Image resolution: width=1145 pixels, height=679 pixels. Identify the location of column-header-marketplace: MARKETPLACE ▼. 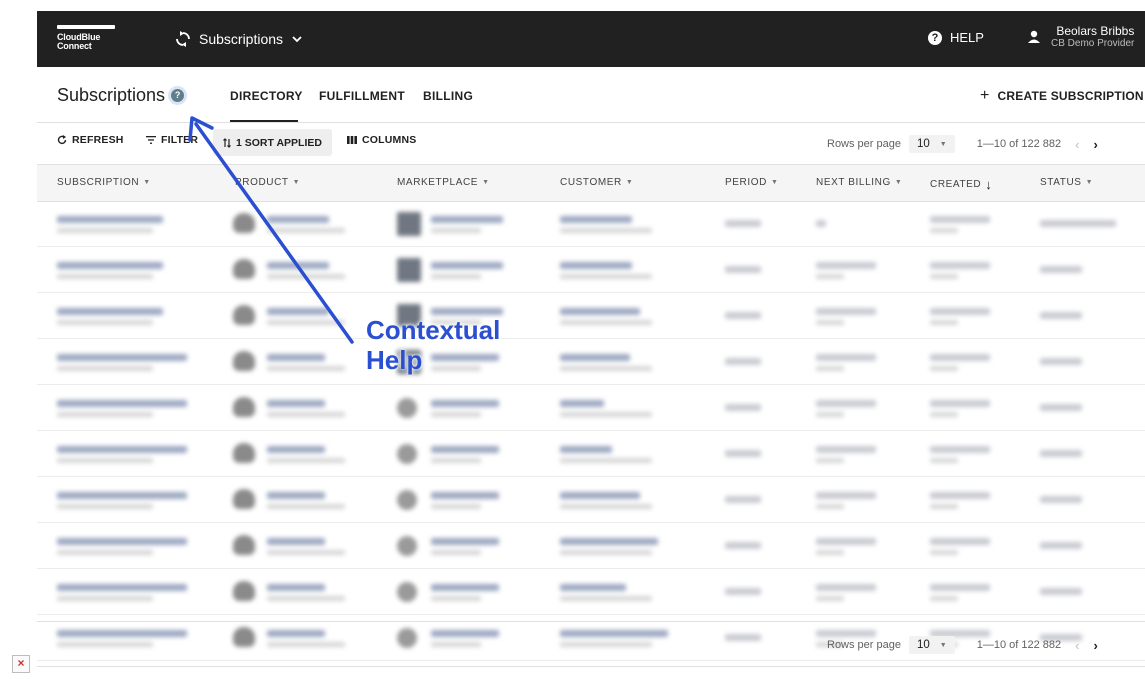
(443, 182).